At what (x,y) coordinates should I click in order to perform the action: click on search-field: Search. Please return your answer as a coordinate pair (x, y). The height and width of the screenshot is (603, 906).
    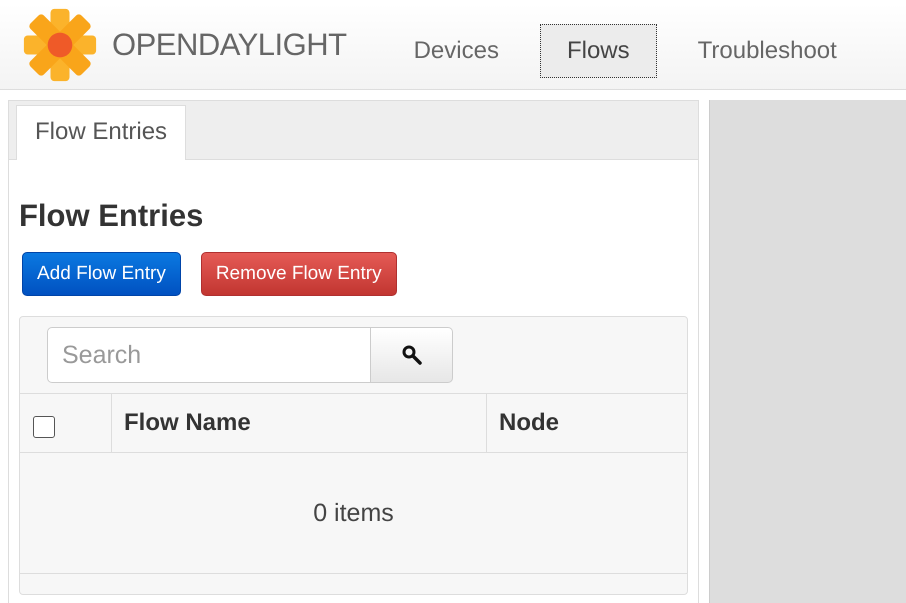
    Looking at the image, I should click on (209, 355).